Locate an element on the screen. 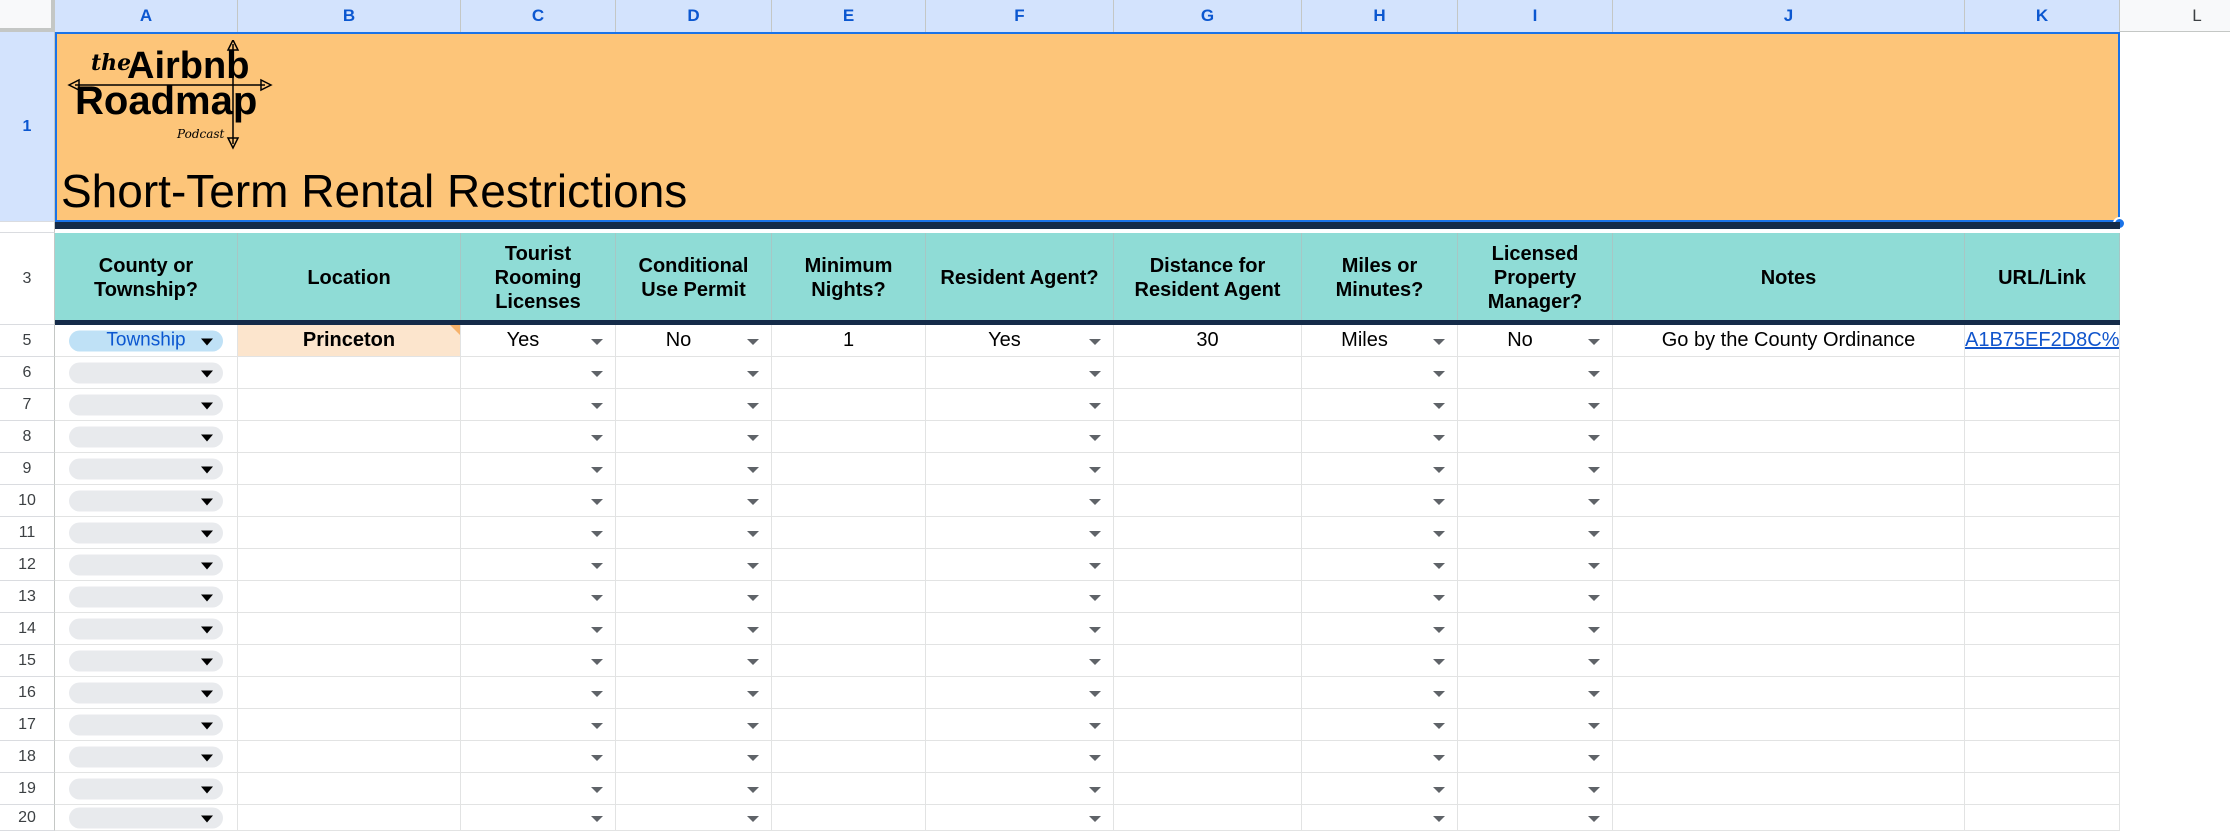 Image resolution: width=2230 pixels, height=831 pixels. row-header-8: 8 is located at coordinates (27, 437).